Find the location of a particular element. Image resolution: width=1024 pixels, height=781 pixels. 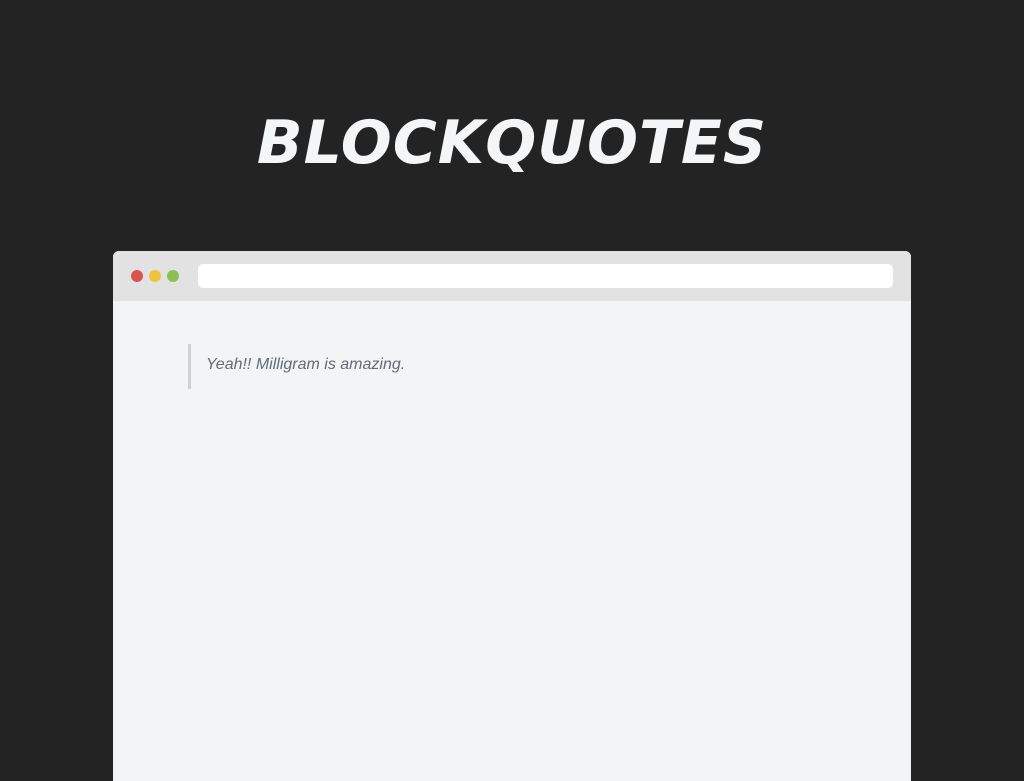

blockquote: Yeah!! Milligram is amazing. is located at coordinates (489, 366).